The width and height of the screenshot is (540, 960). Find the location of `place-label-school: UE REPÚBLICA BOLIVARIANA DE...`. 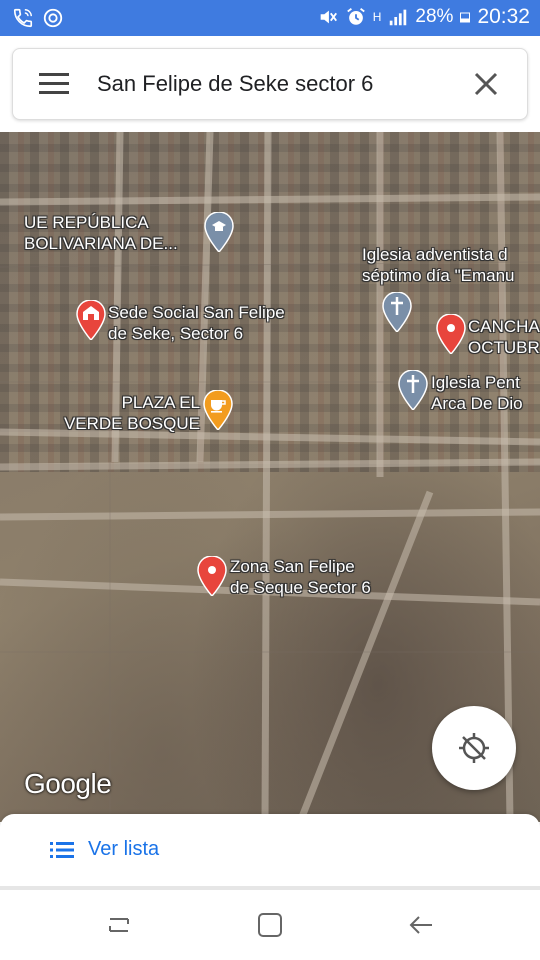

place-label-school: UE REPÚBLICA BOLIVARIANA DE... is located at coordinates (101, 233).